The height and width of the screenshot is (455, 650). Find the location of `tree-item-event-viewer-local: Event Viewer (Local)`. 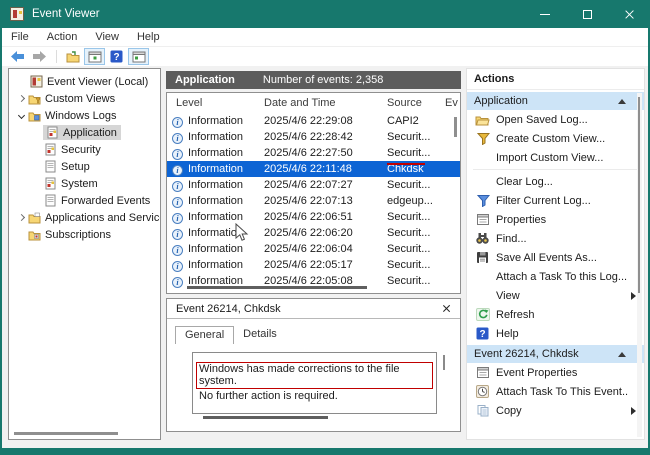

tree-item-event-viewer-local: Event Viewer (Local) is located at coordinates (84, 81).